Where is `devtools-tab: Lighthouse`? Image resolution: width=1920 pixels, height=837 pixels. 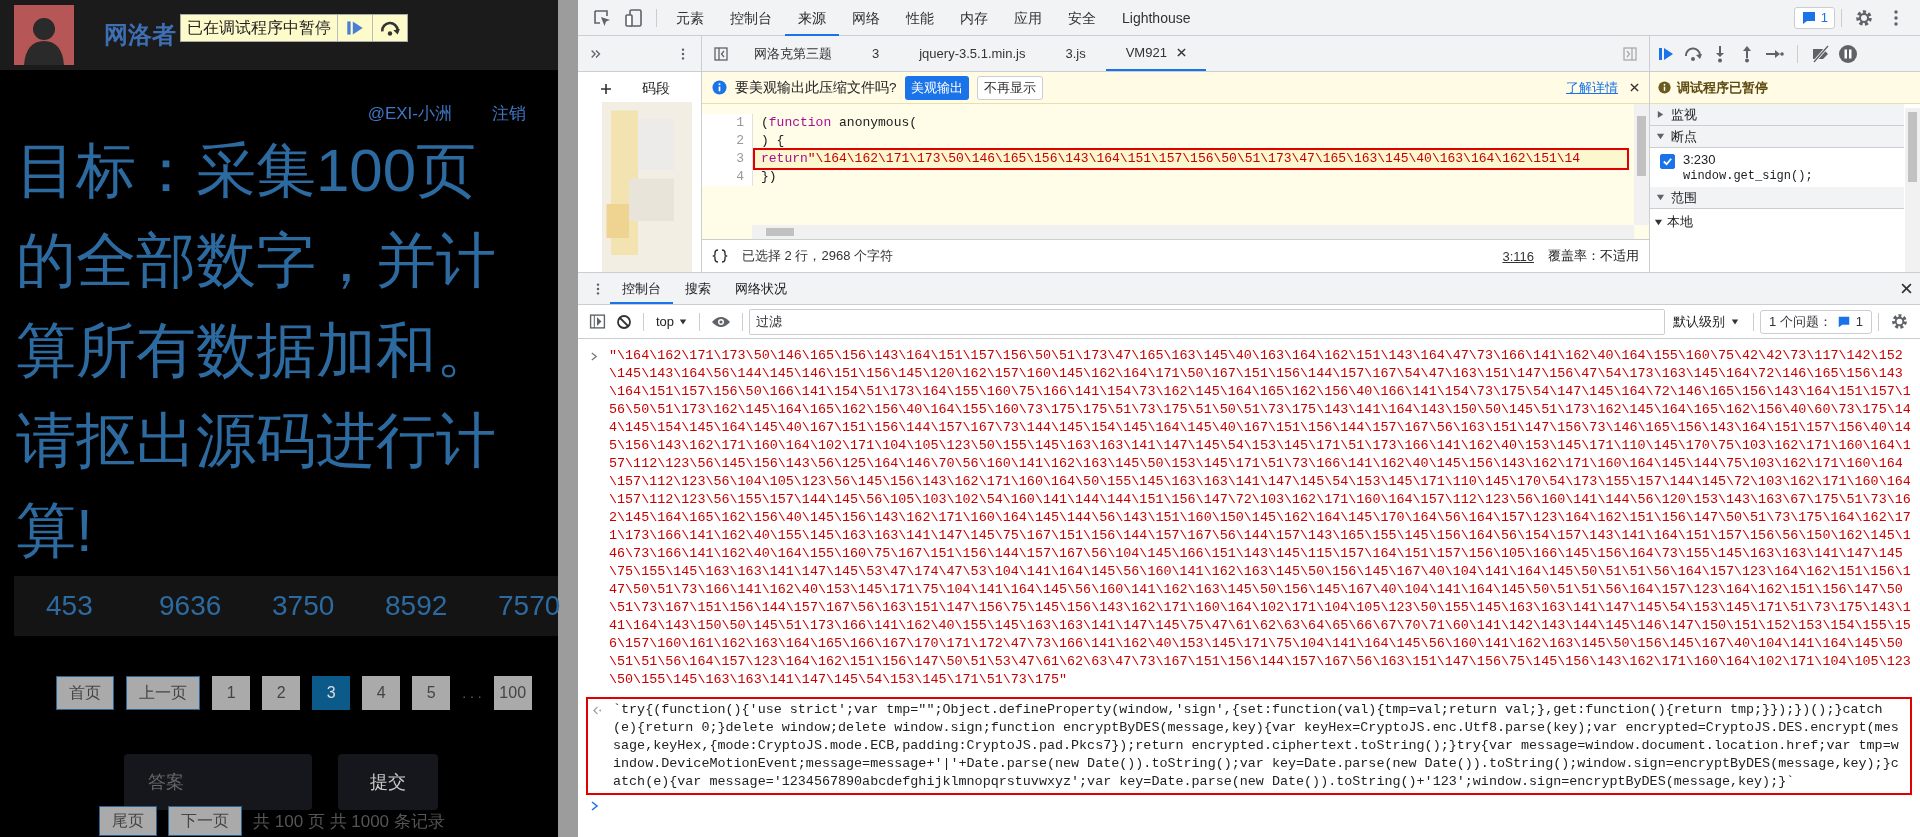
devtools-tab: Lighthouse is located at coordinates (1156, 18).